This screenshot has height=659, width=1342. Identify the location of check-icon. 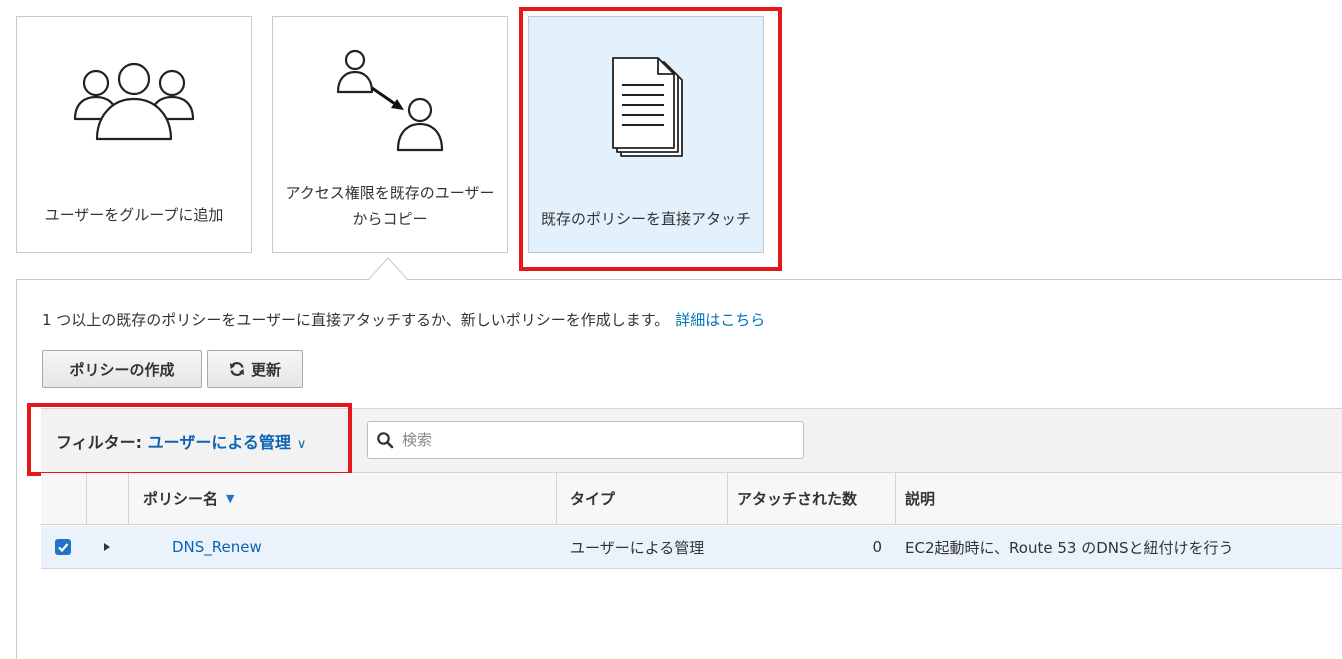
(63, 548).